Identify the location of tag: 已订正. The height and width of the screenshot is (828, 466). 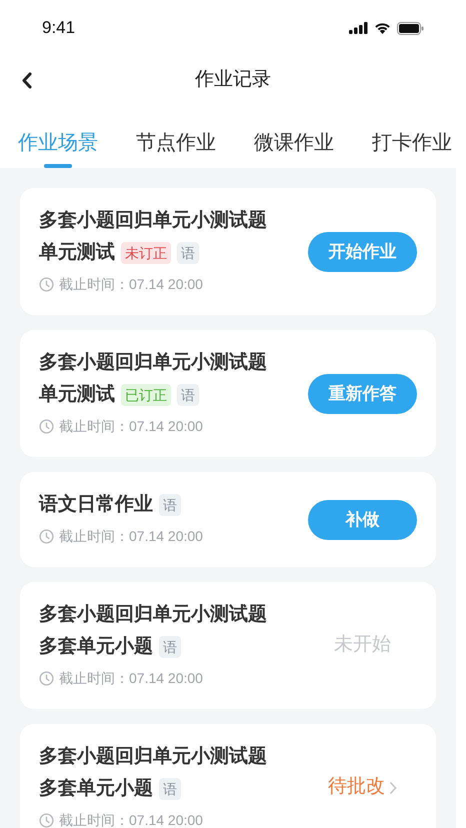
(146, 395).